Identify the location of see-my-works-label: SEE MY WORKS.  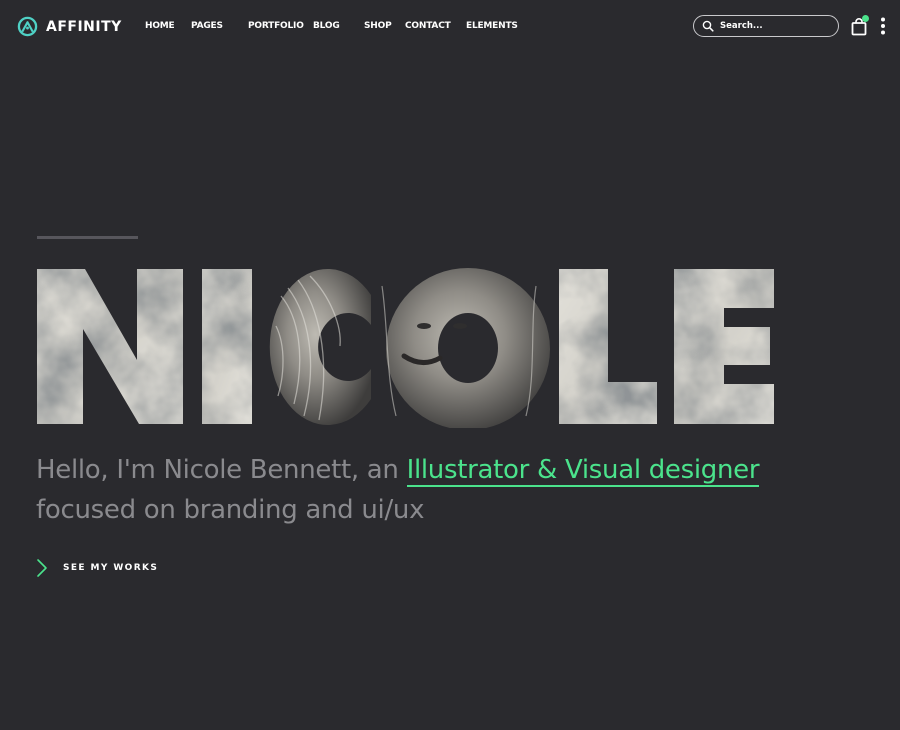
(111, 568).